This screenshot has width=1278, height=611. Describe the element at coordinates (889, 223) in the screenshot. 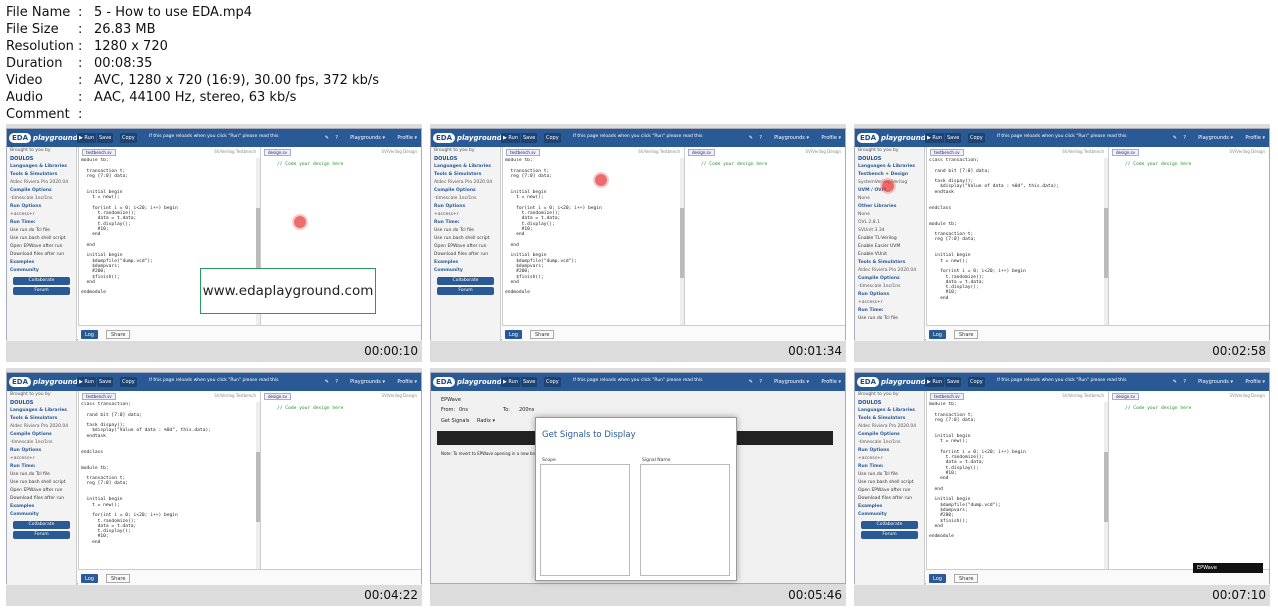

I see `lib-ovl: OVL 2.8.1` at that location.